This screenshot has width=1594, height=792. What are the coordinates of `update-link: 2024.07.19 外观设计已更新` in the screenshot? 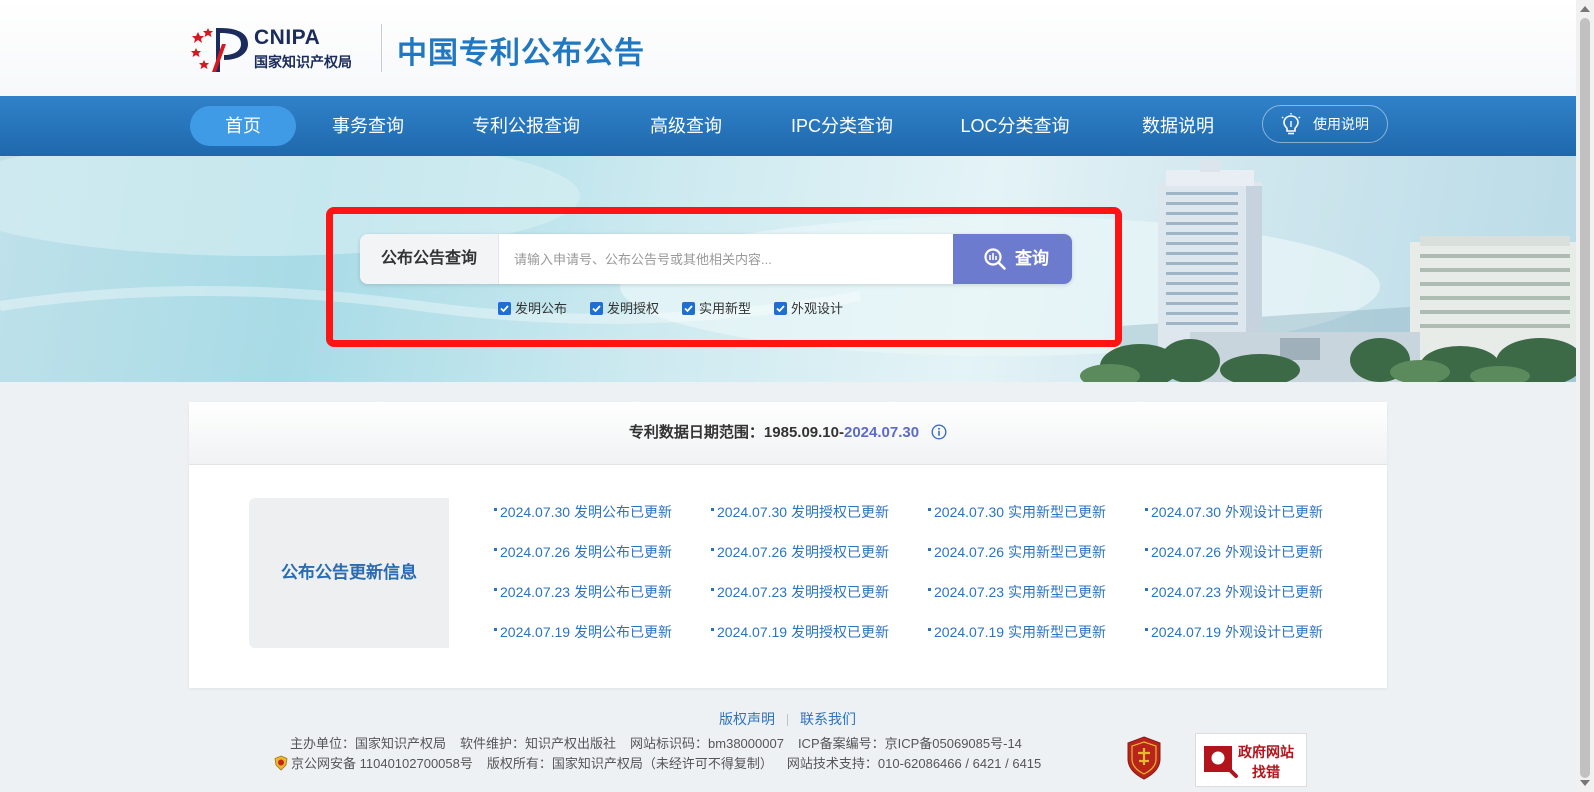 It's located at (1234, 632).